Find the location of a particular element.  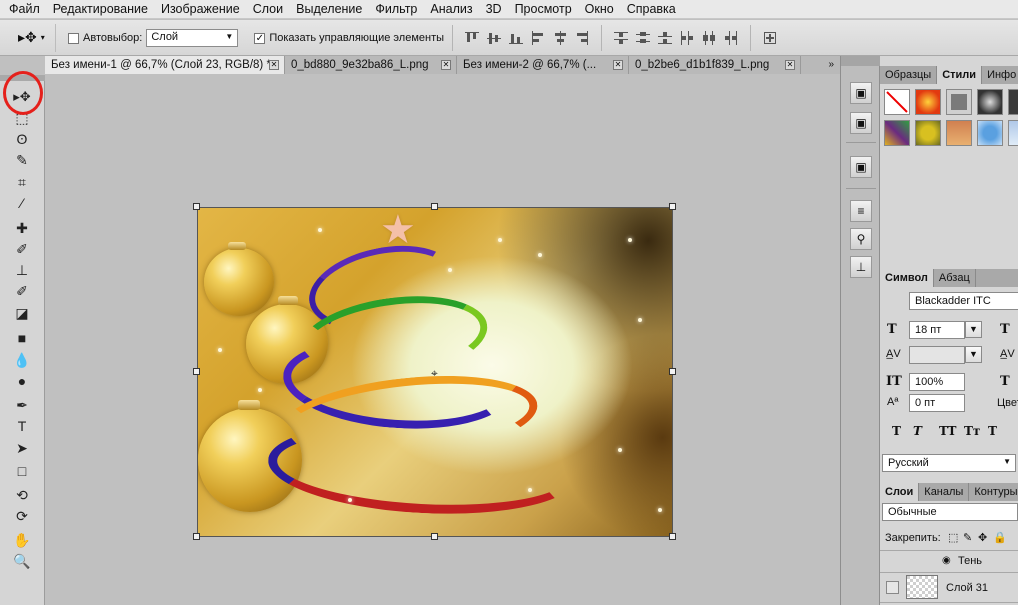

tab-swatches: Образцы is located at coordinates (909, 75).